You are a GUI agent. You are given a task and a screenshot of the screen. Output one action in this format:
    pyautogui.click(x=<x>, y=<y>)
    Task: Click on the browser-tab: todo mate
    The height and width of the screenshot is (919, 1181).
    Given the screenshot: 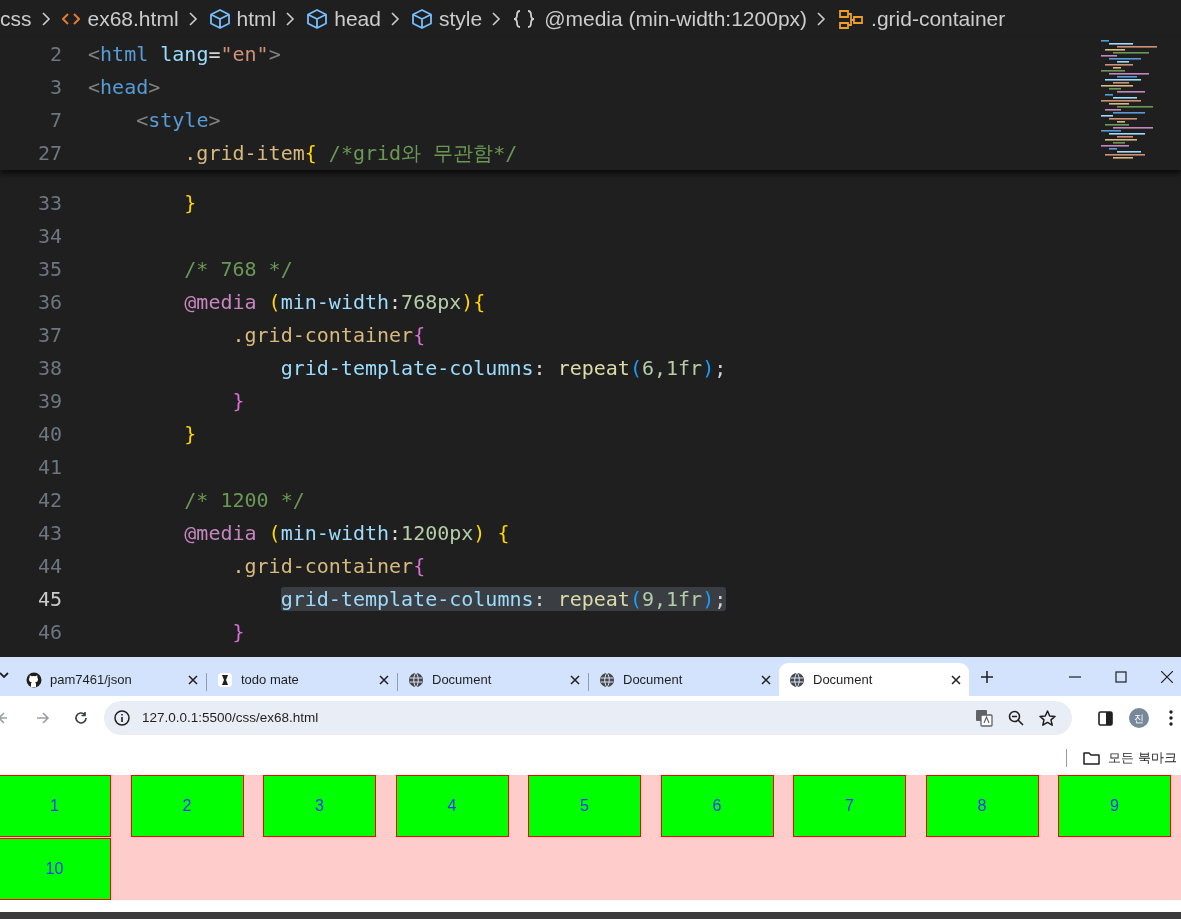 What is the action you would take?
    pyautogui.click(x=302, y=679)
    